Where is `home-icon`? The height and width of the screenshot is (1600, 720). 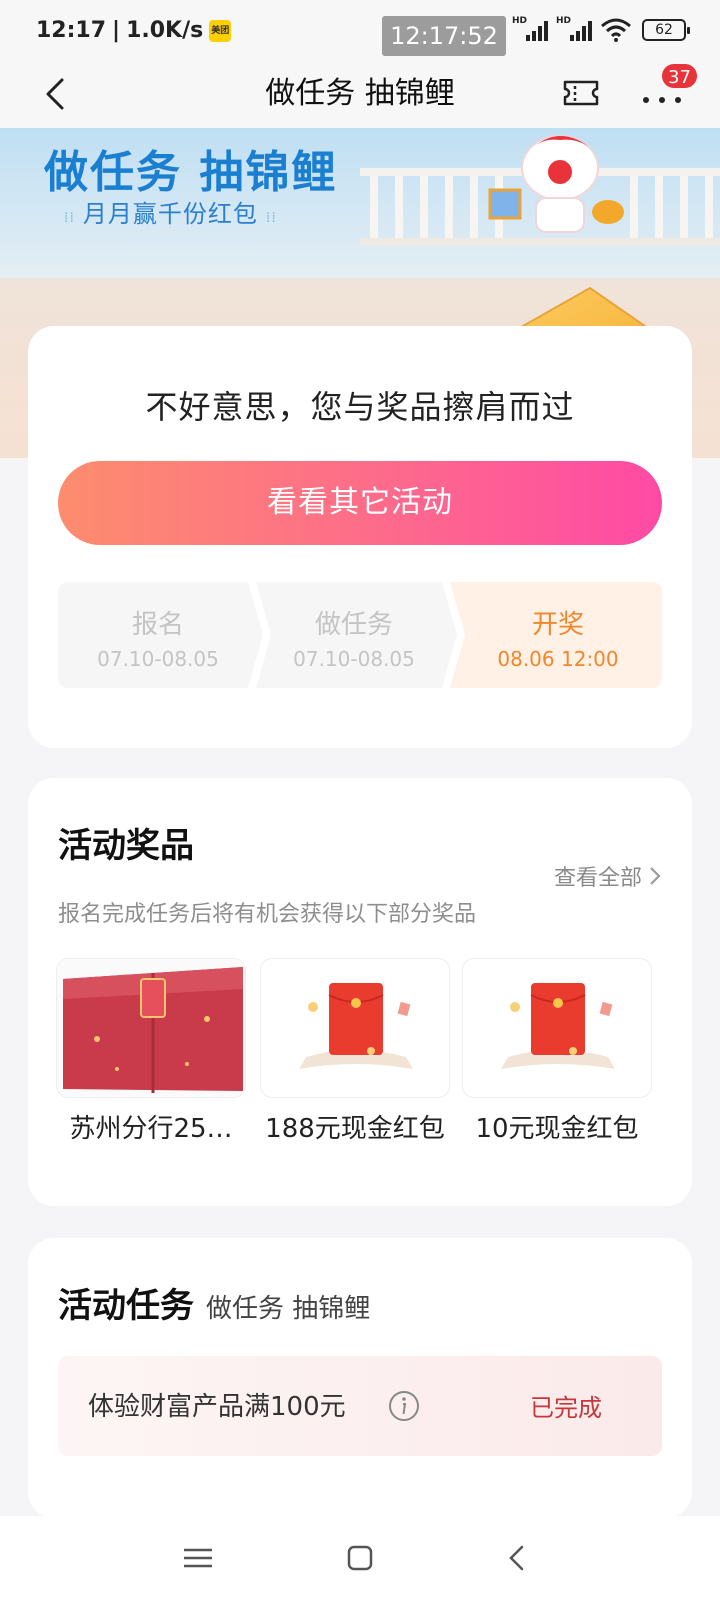 home-icon is located at coordinates (360, 1558).